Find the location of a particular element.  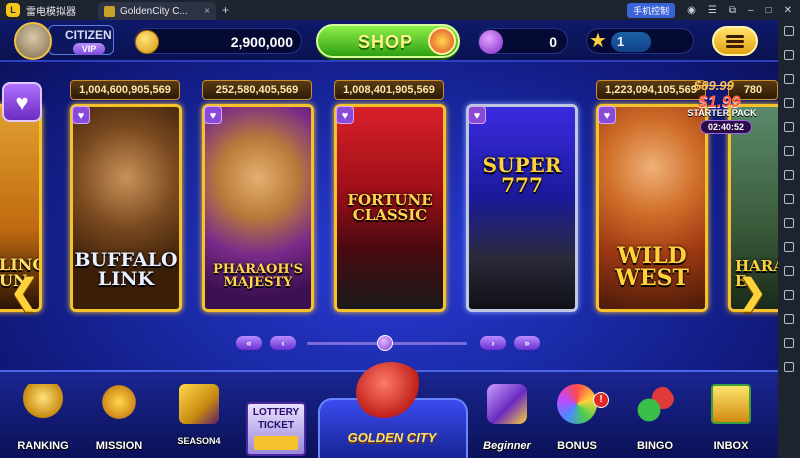

back-icon is located at coordinates (789, 319).